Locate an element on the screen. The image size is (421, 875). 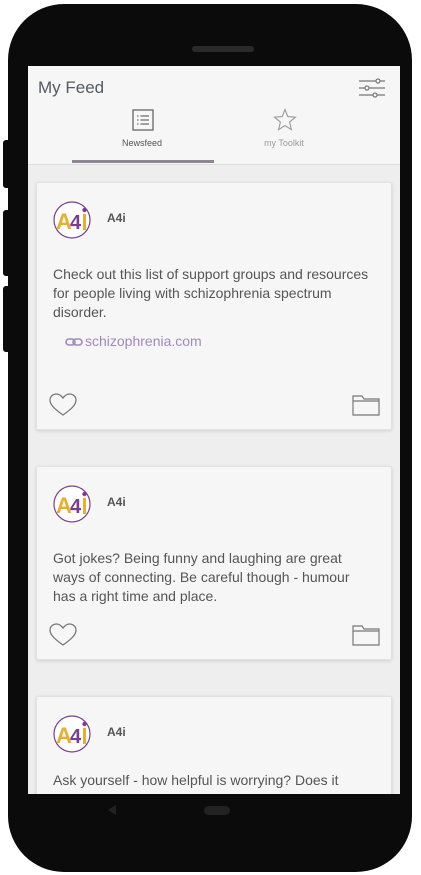
post-link: schizophrenia.com is located at coordinates (133, 341).